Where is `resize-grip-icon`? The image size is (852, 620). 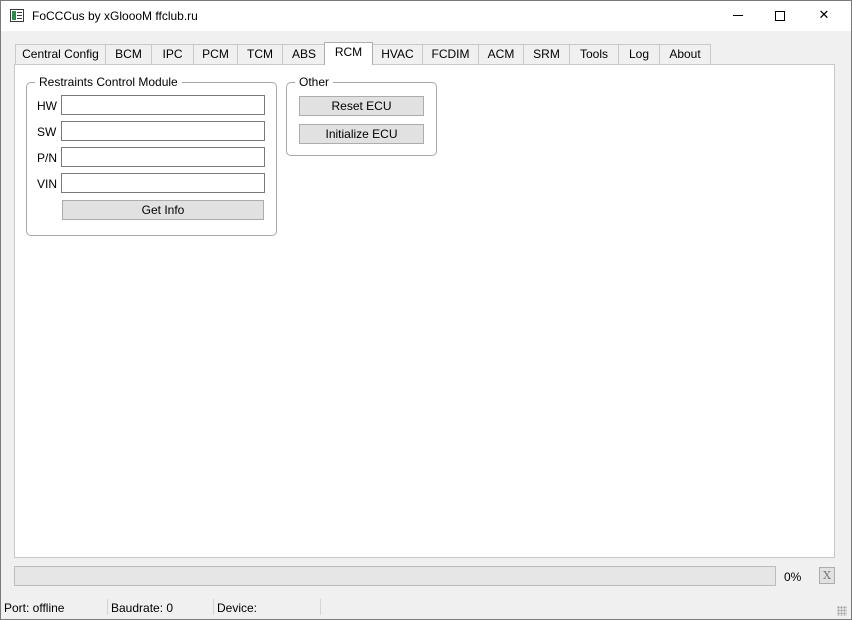 resize-grip-icon is located at coordinates (842, 611).